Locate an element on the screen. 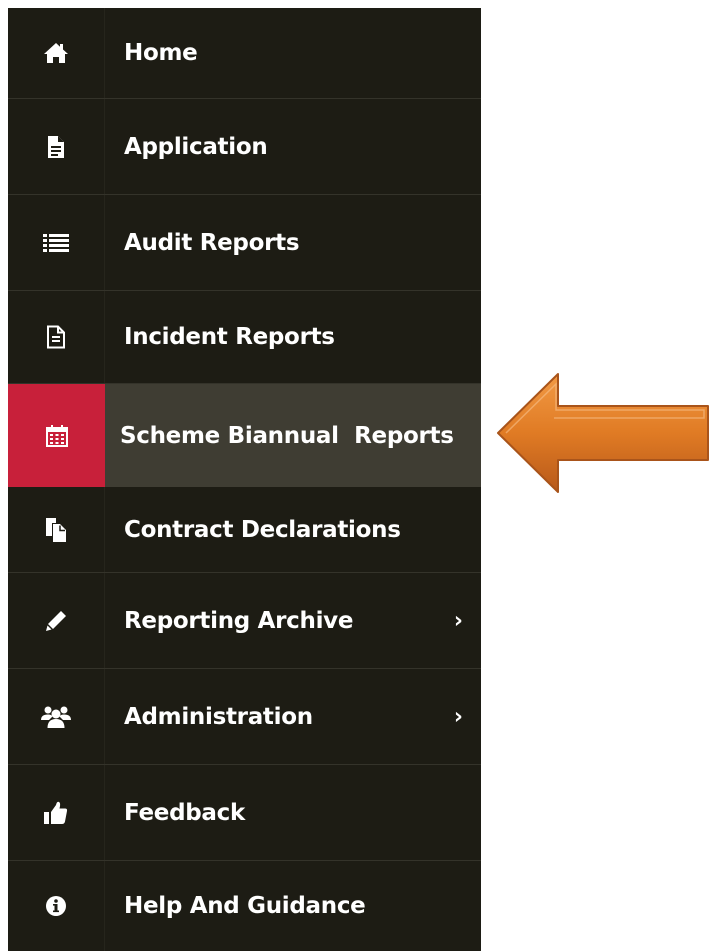 The height and width of the screenshot is (951, 710). sidebar-item-label: Administration is located at coordinates (218, 716).